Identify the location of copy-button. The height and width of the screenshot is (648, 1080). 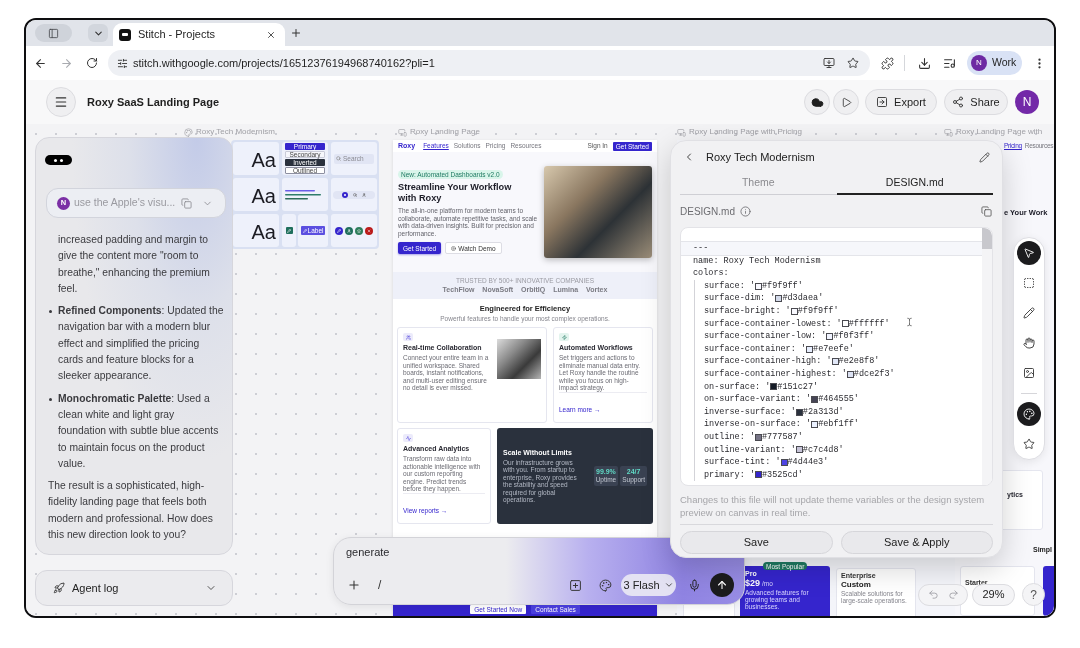
(986, 211).